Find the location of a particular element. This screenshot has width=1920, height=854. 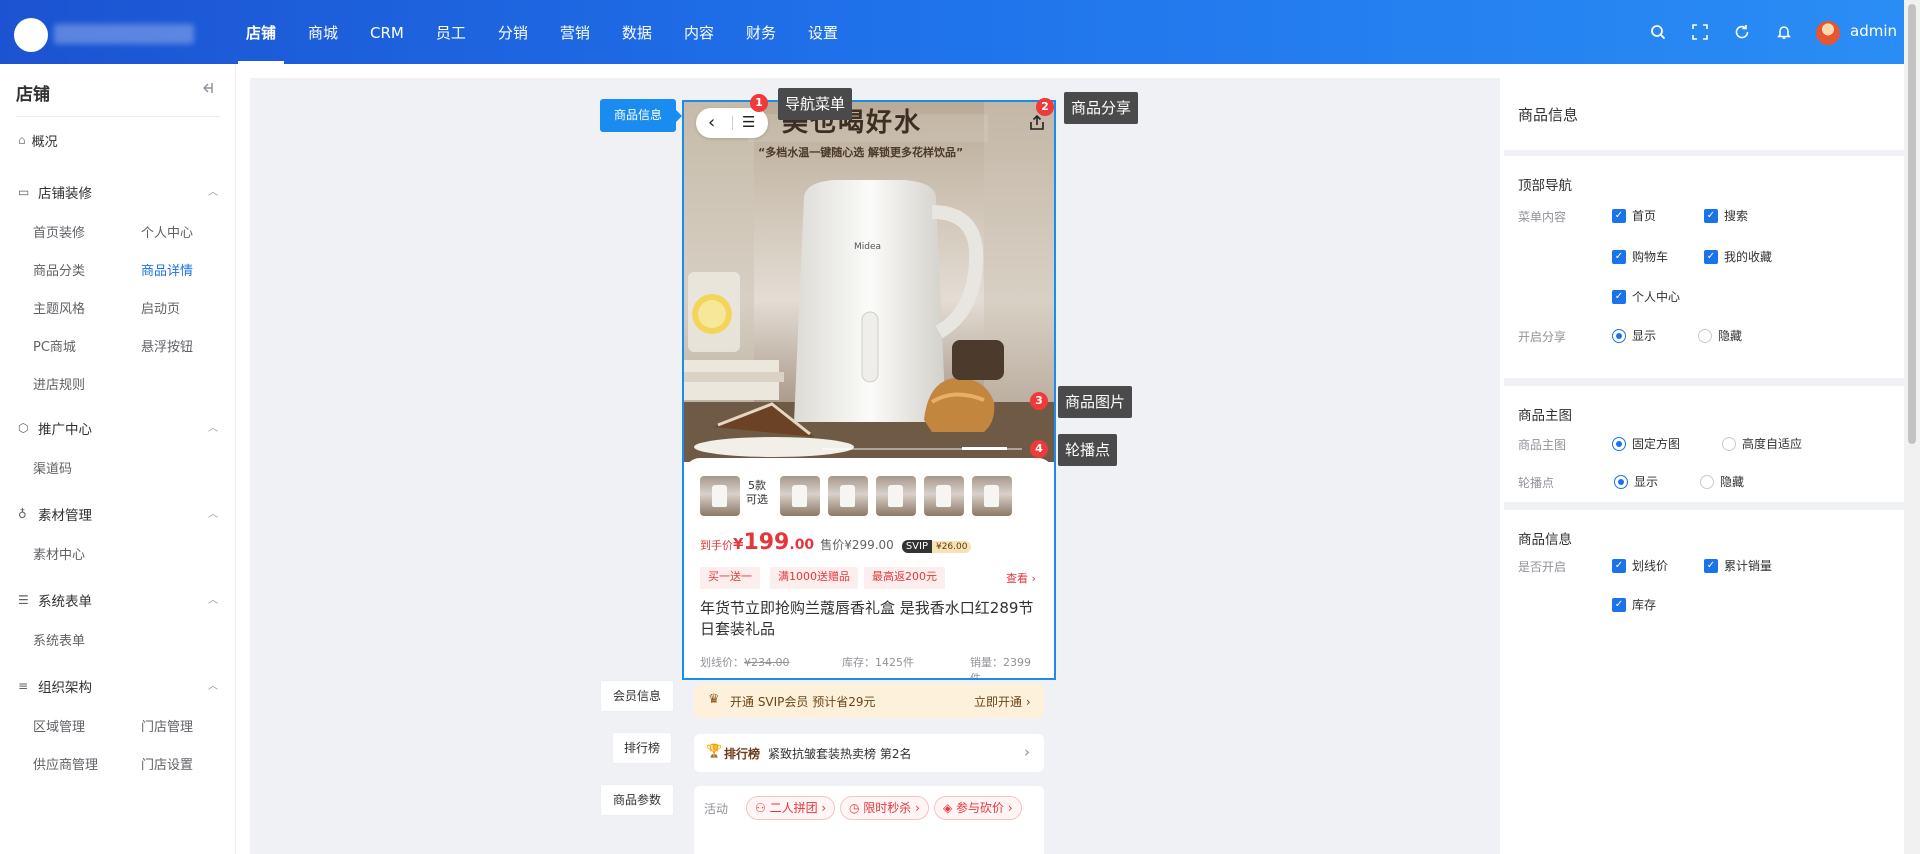

activity-tag-group-buy: ⚇ 二人拼团 › is located at coordinates (791, 808).